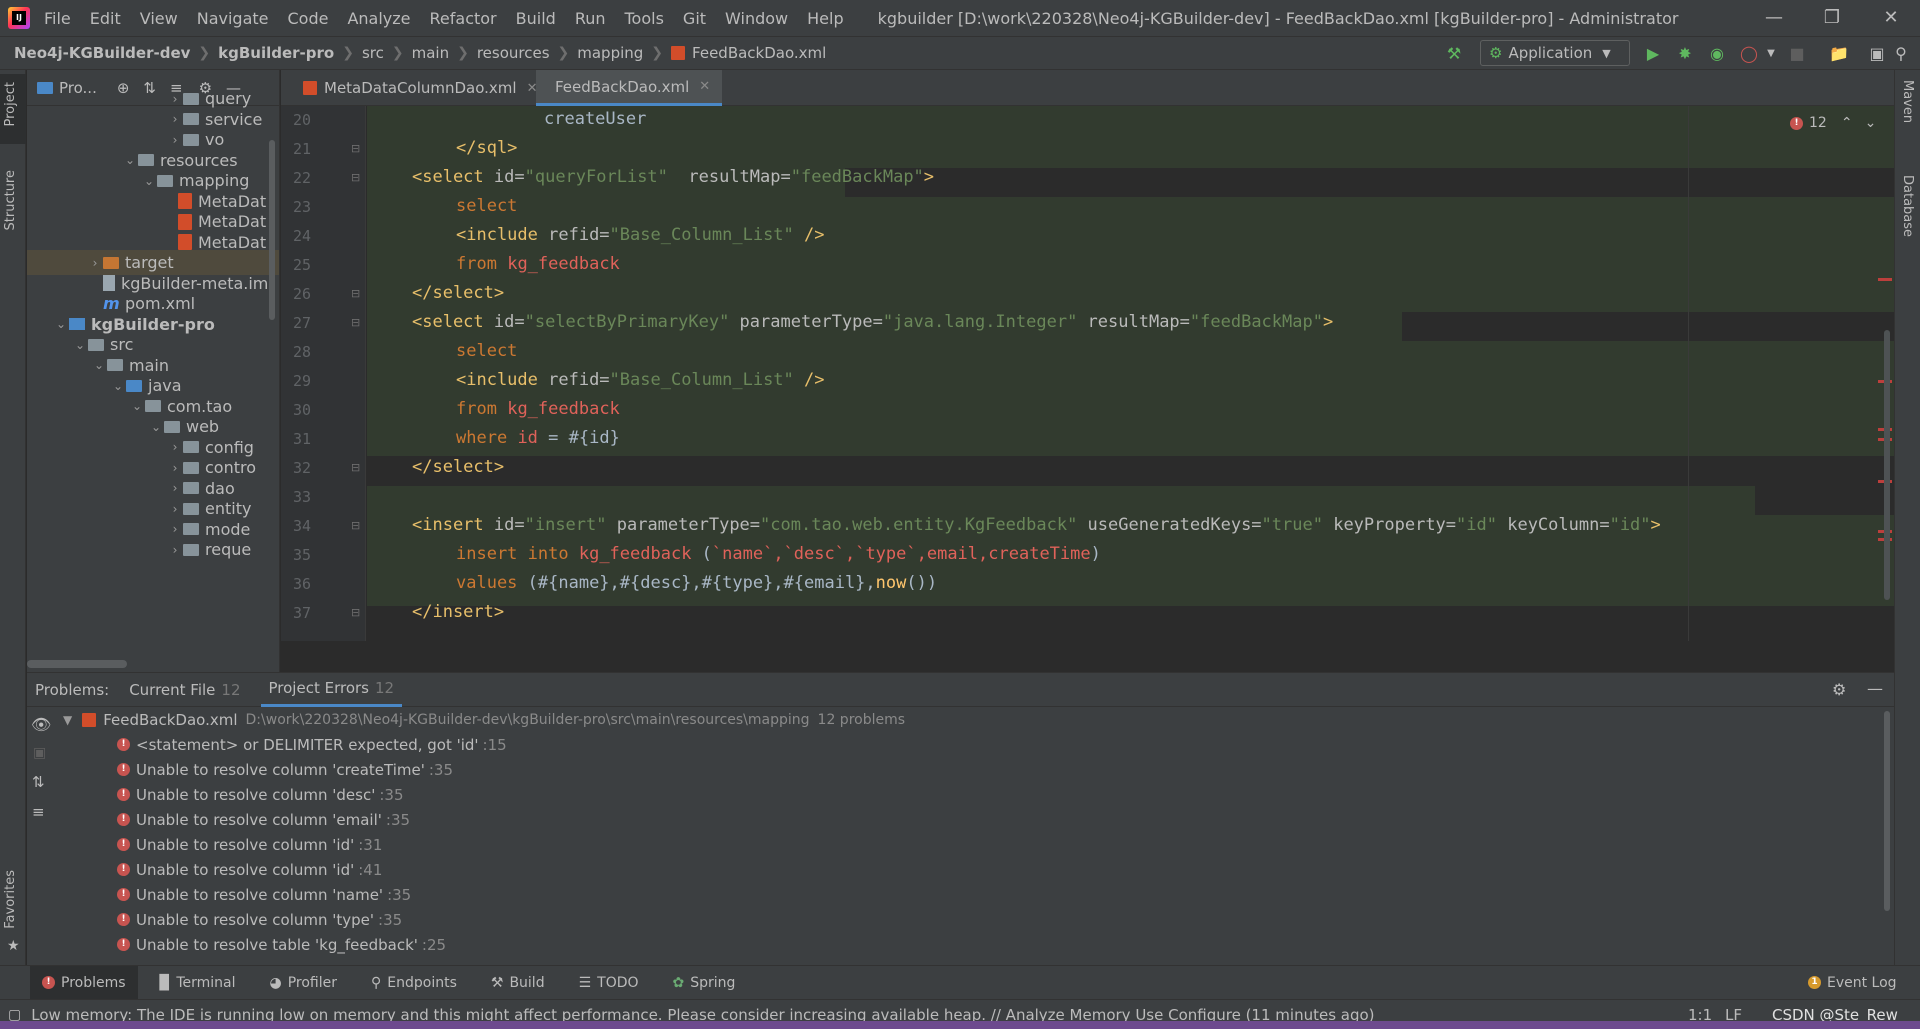  I want to click on problems-scrollbar, so click(1887, 811).